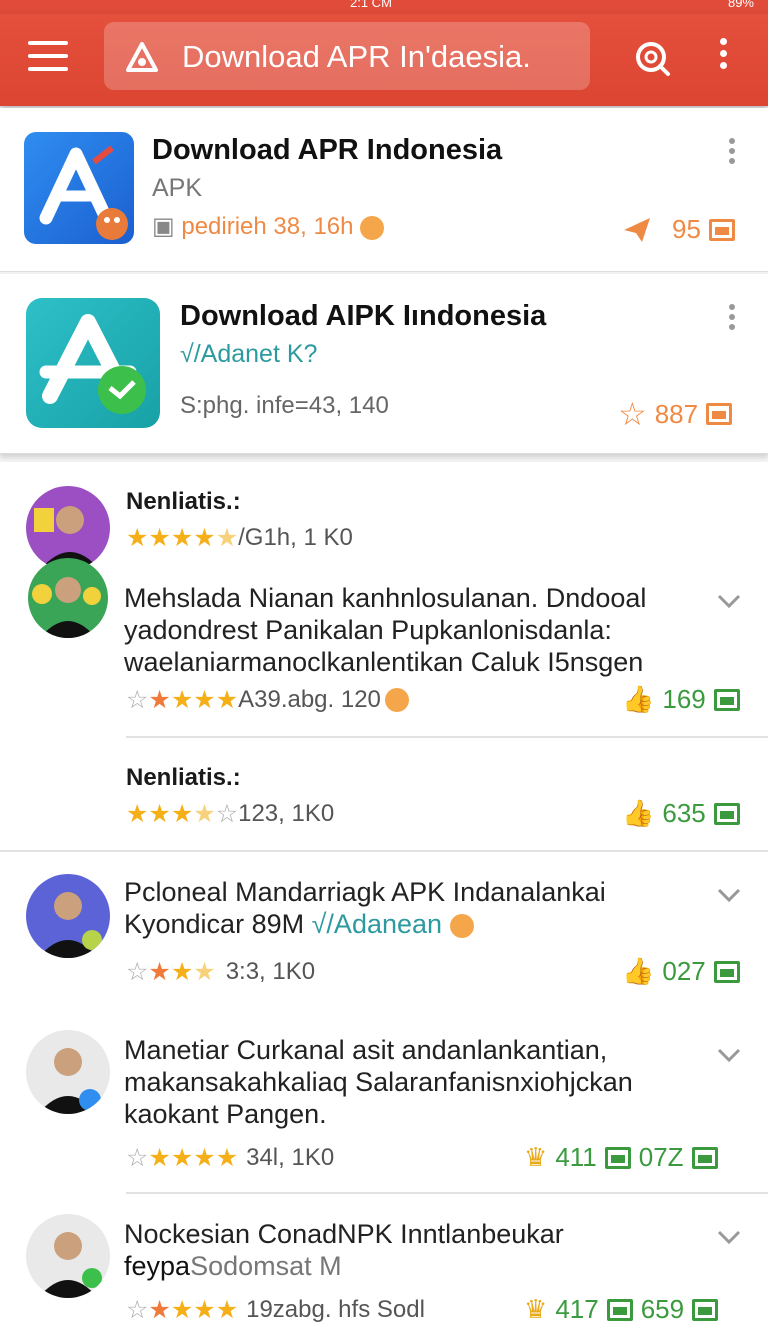  Describe the element at coordinates (371, 5) in the screenshot. I see `status-time: 2:1 CM` at that location.